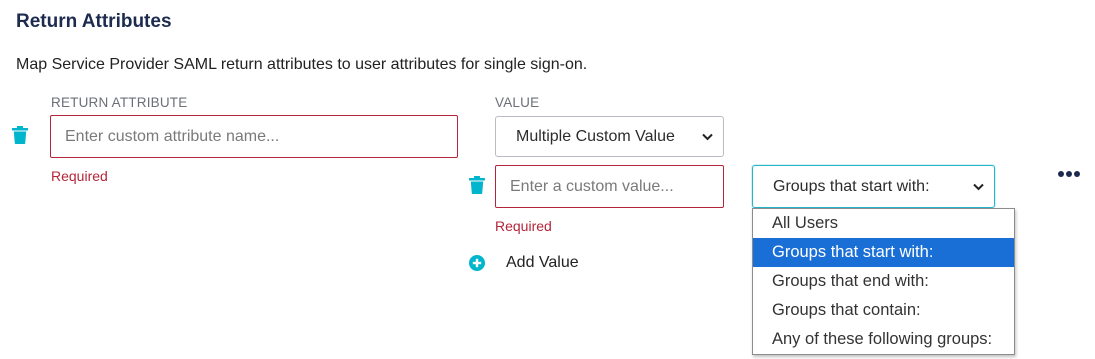 The height and width of the screenshot is (359, 1095). What do you see at coordinates (79, 176) in the screenshot?
I see `attribute-name-error: Required` at bounding box center [79, 176].